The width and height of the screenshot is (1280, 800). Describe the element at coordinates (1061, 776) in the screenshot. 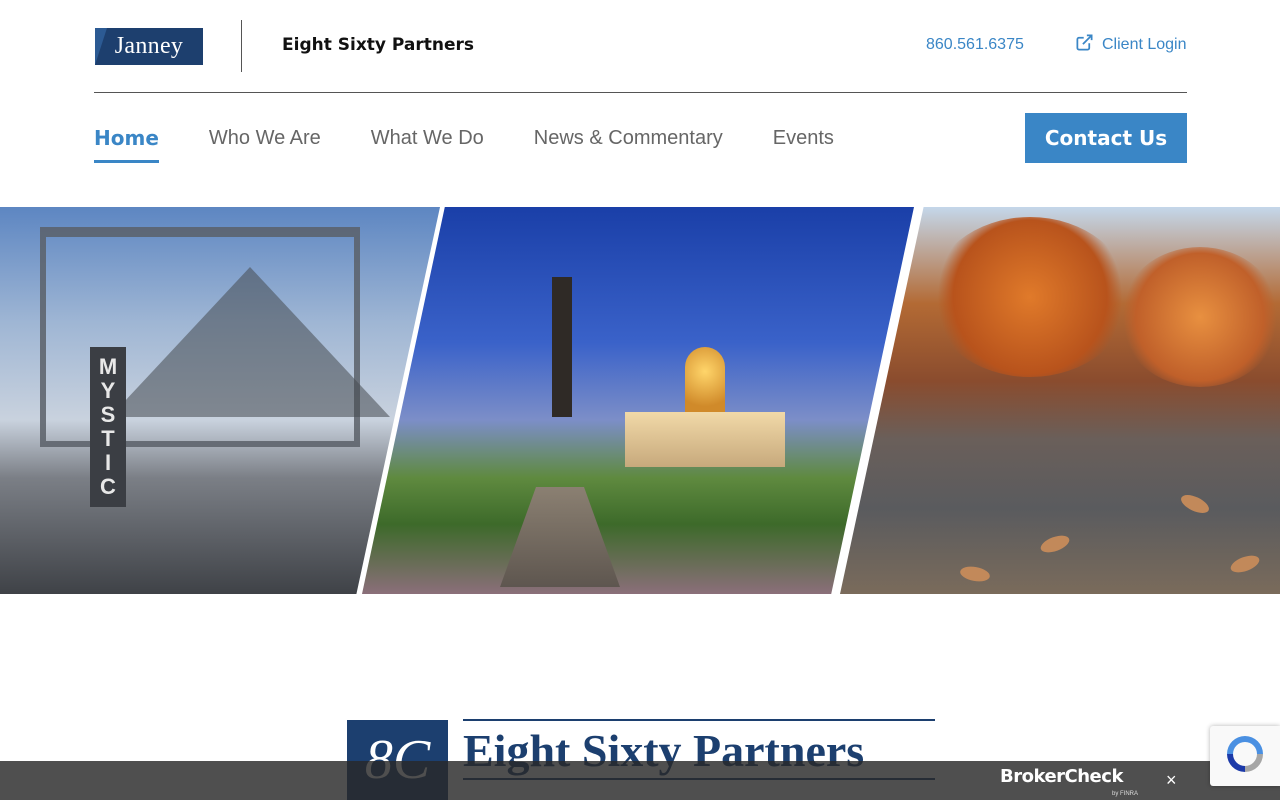

I see `brokercheck-logo: BrokerCheck` at that location.